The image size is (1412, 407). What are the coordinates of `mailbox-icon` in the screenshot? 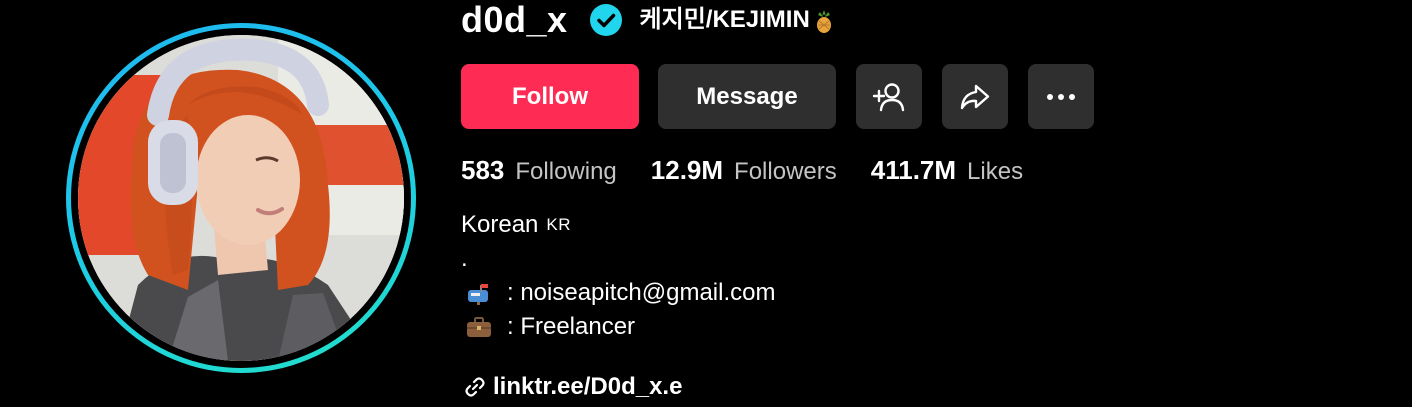 It's located at (478, 294).